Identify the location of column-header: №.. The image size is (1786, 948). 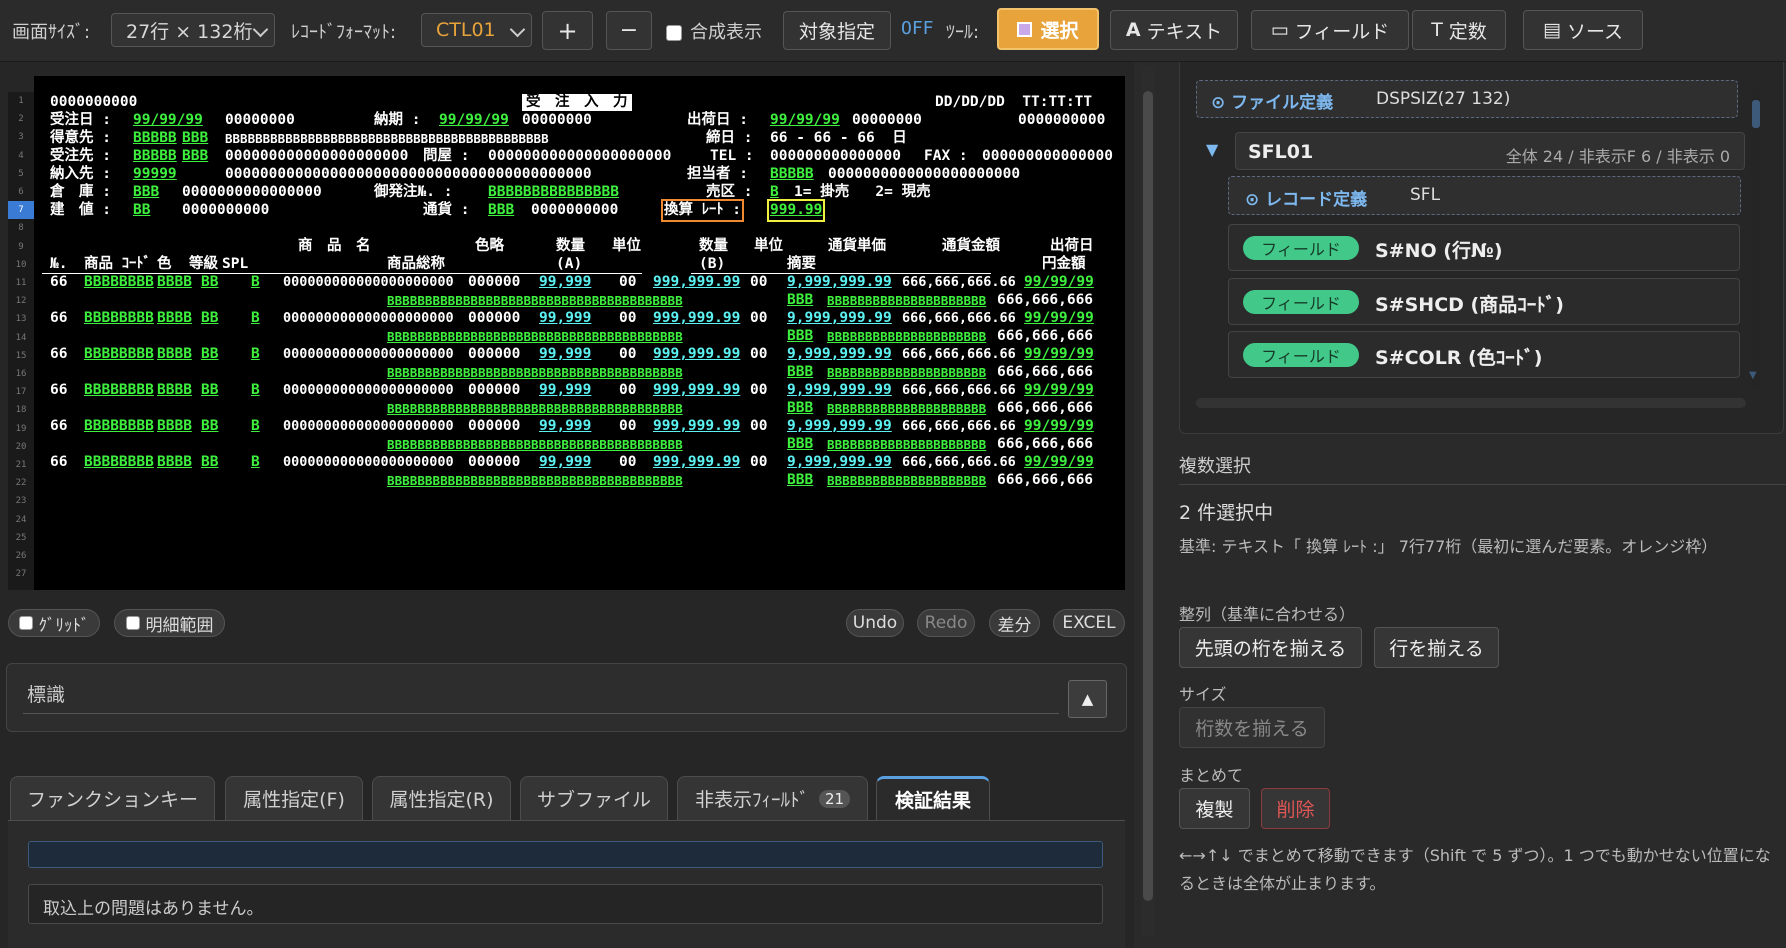
(58, 264).